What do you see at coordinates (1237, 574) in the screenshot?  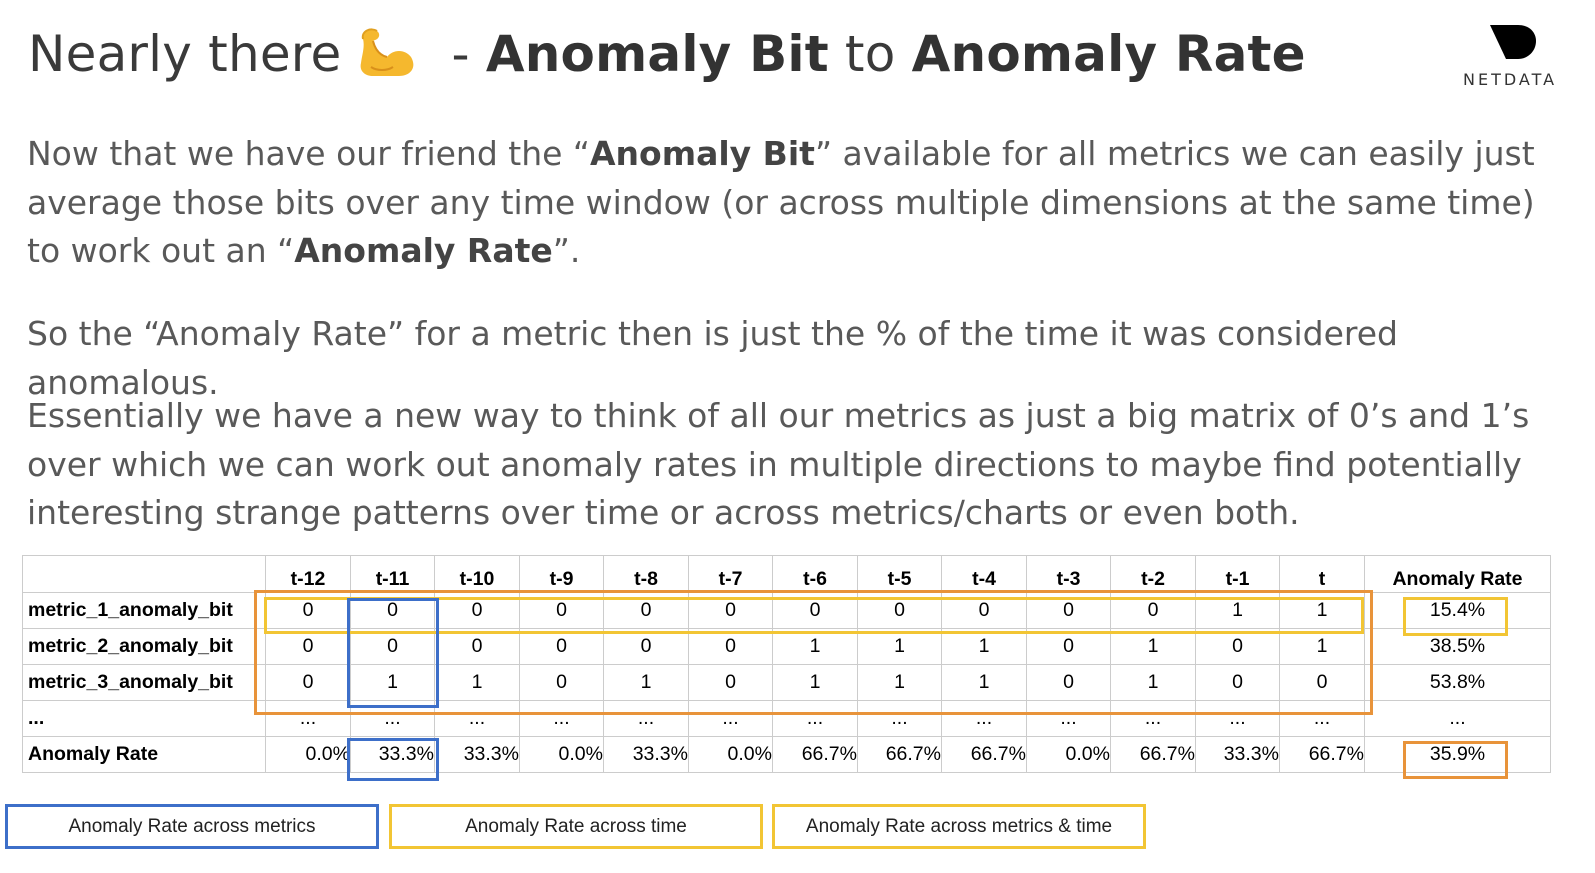 I see `header-time-col: t-1` at bounding box center [1237, 574].